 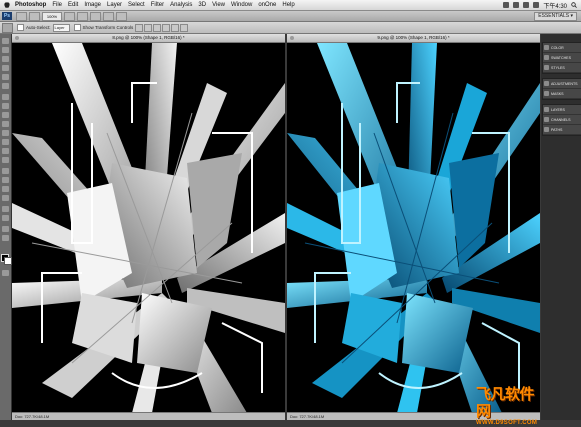 What do you see at coordinates (5, 189) in the screenshot?
I see `path-selection-tool-icon` at bounding box center [5, 189].